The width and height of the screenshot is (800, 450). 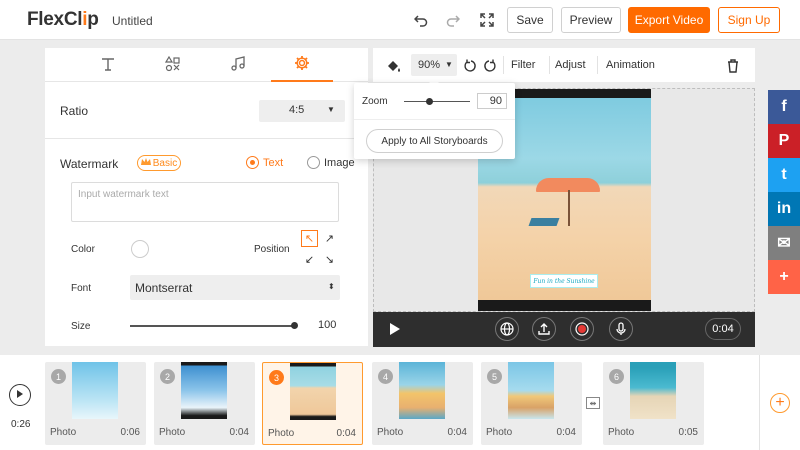 What do you see at coordinates (564, 329) in the screenshot?
I see `player-bar: 0:04` at bounding box center [564, 329].